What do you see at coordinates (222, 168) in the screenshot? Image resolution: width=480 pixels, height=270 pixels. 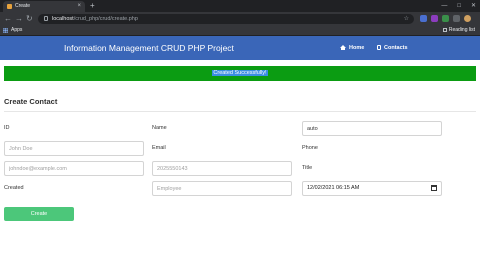 I see `phone-field` at bounding box center [222, 168].